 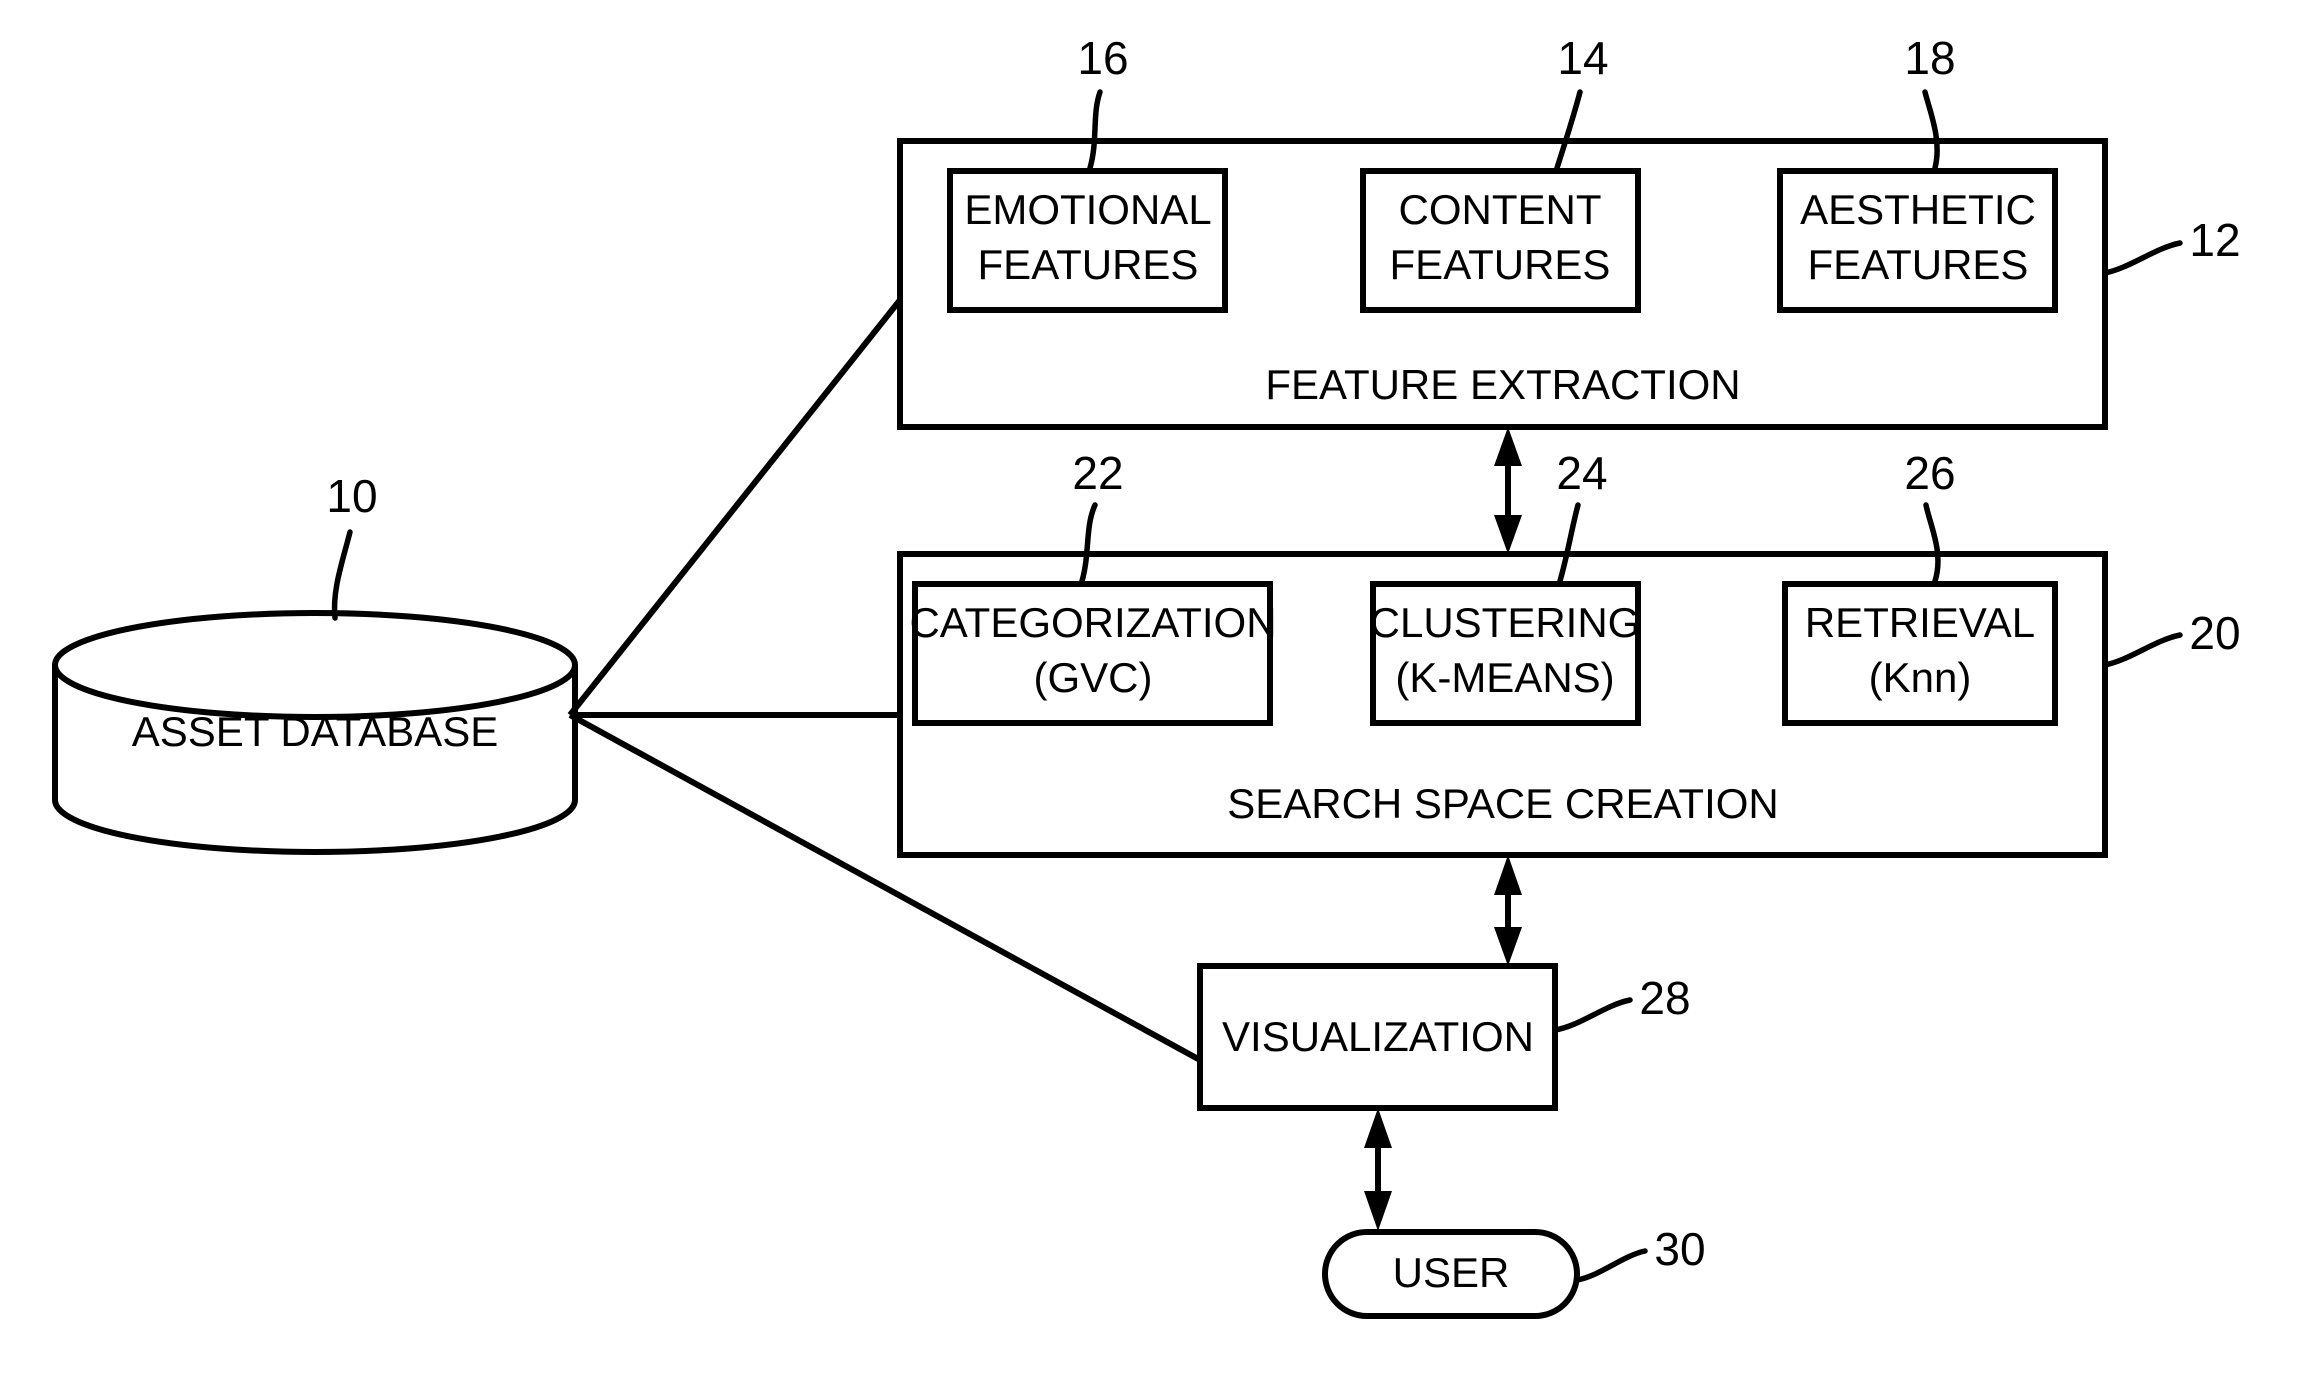 I want to click on retrieval-label-line1: RETRIEVAL, so click(x=1920, y=622).